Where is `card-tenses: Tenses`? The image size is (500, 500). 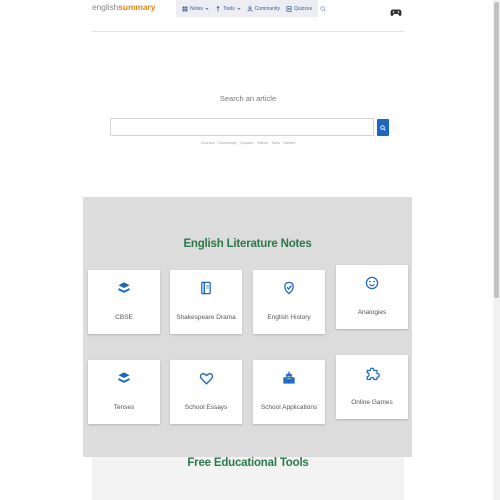 card-tenses: Tenses is located at coordinates (124, 392).